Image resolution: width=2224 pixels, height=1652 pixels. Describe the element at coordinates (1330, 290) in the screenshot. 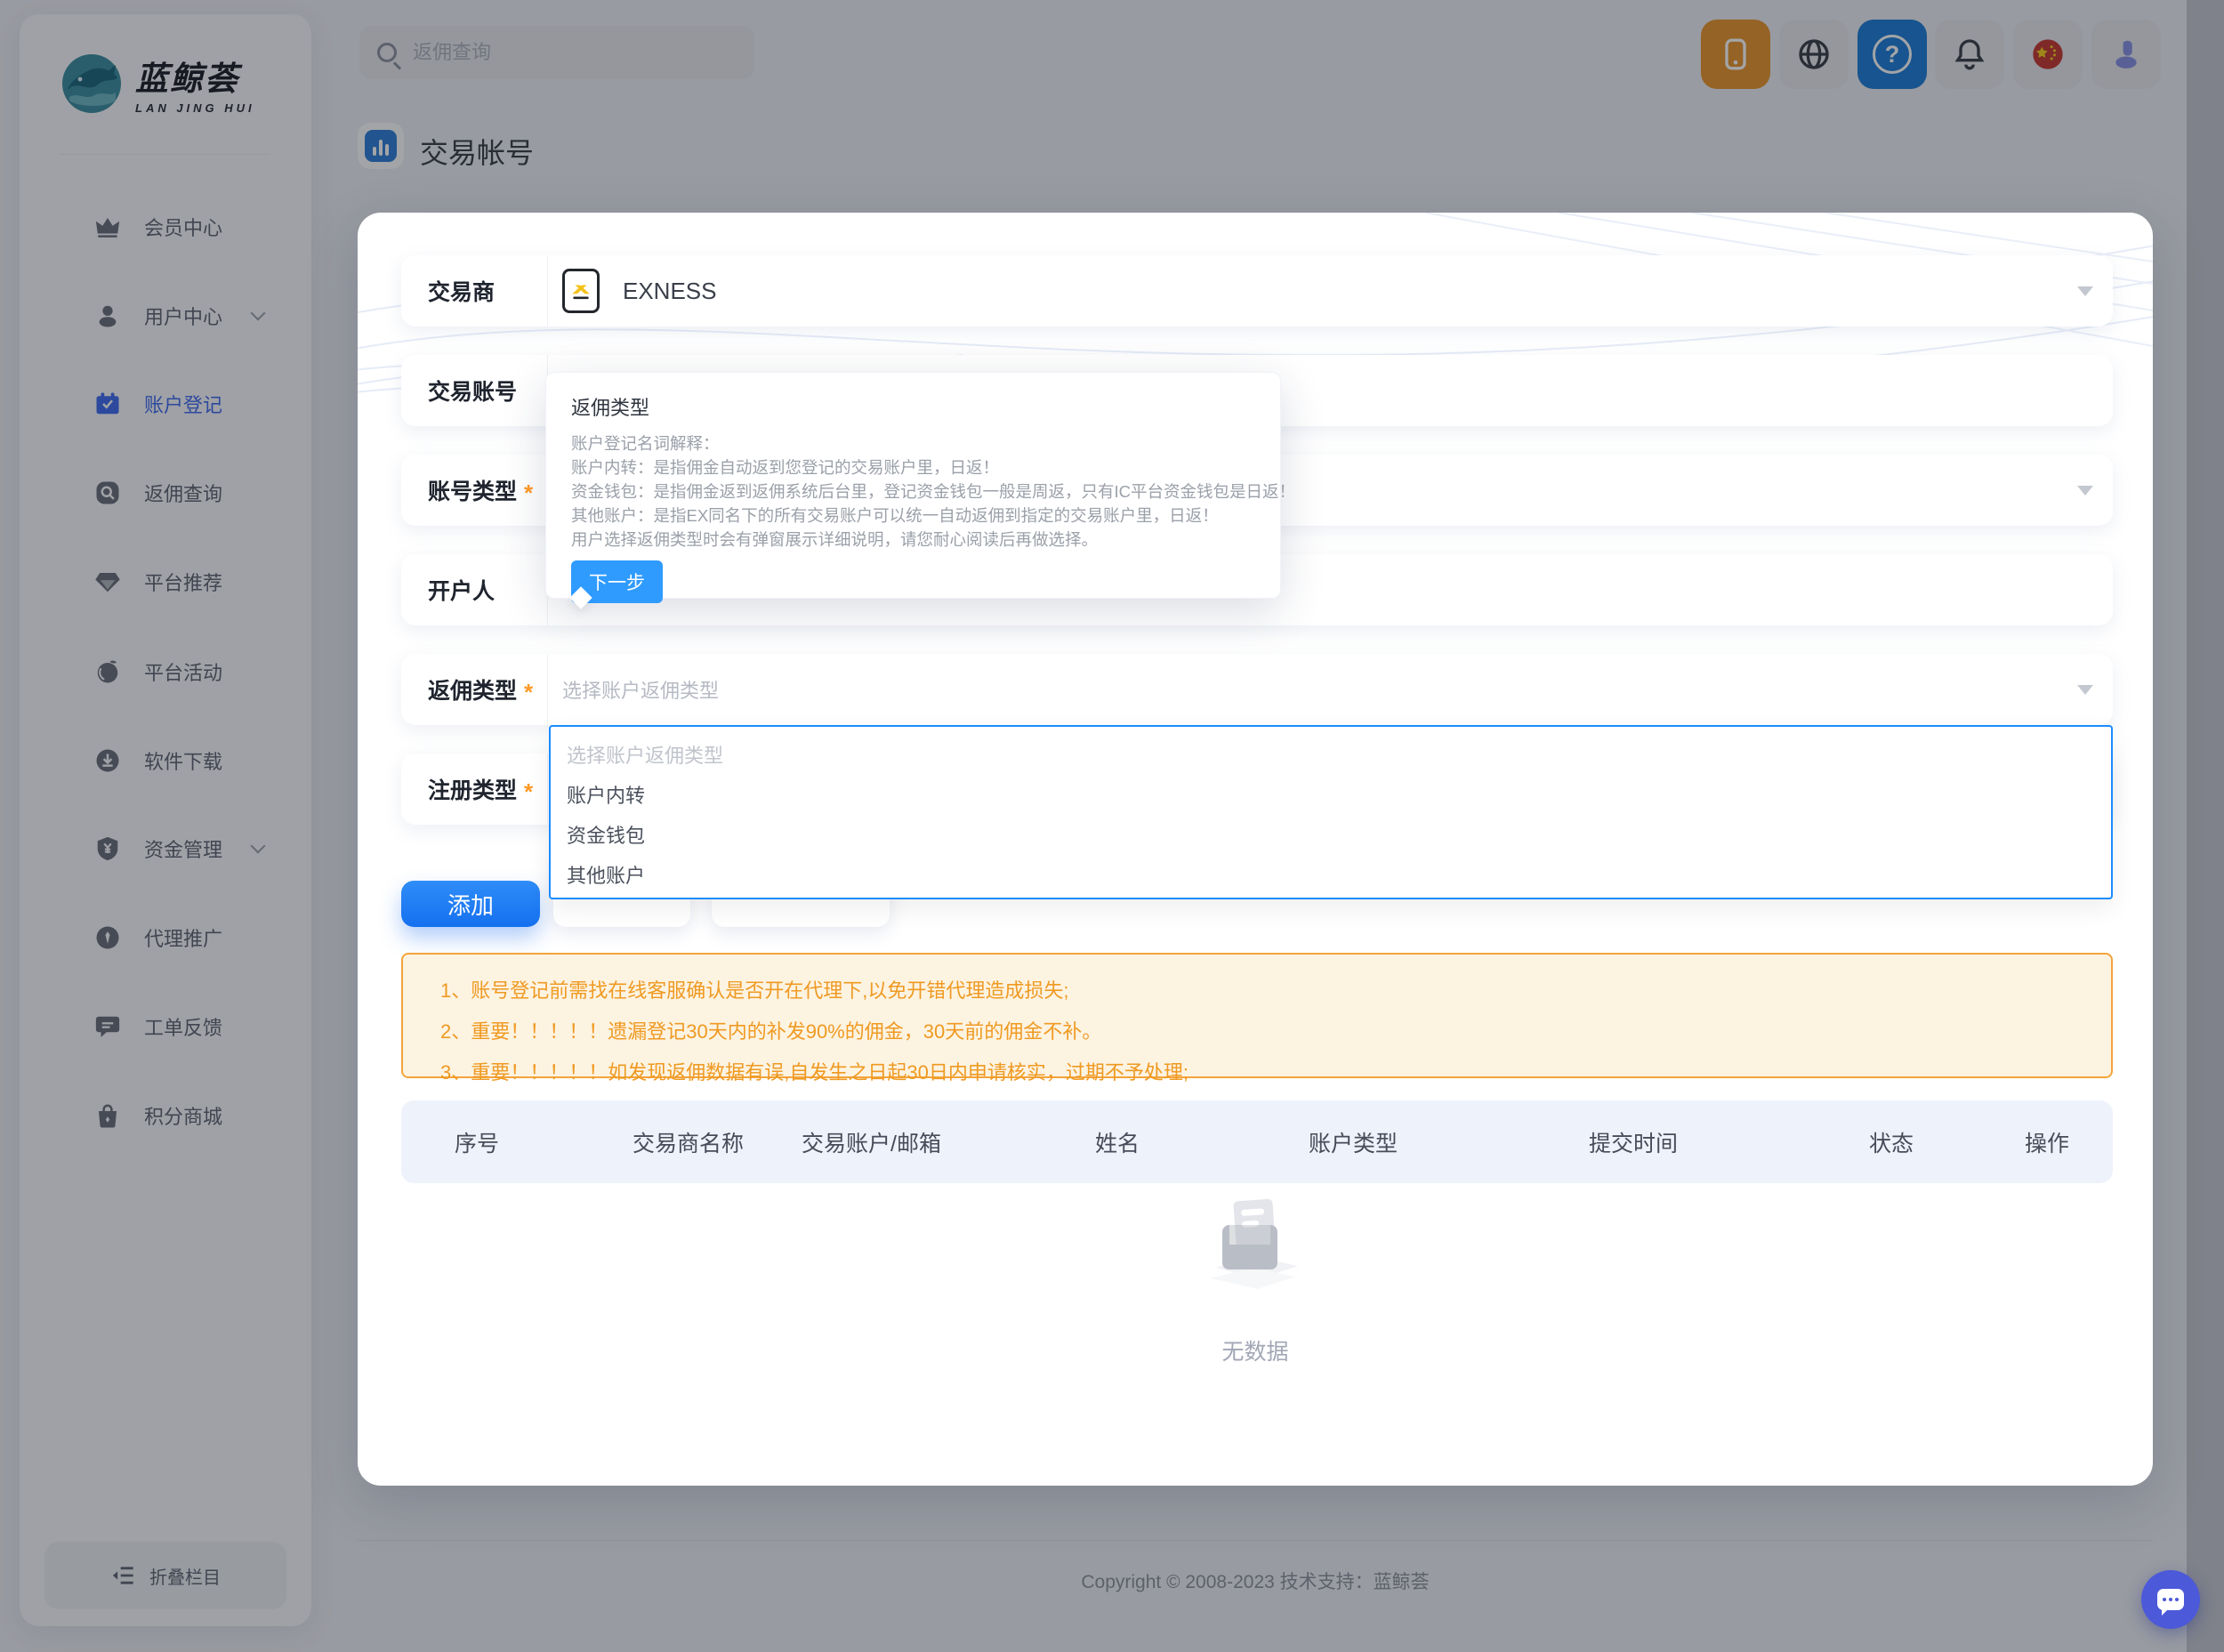

I see `broker-select: EXNESS` at that location.